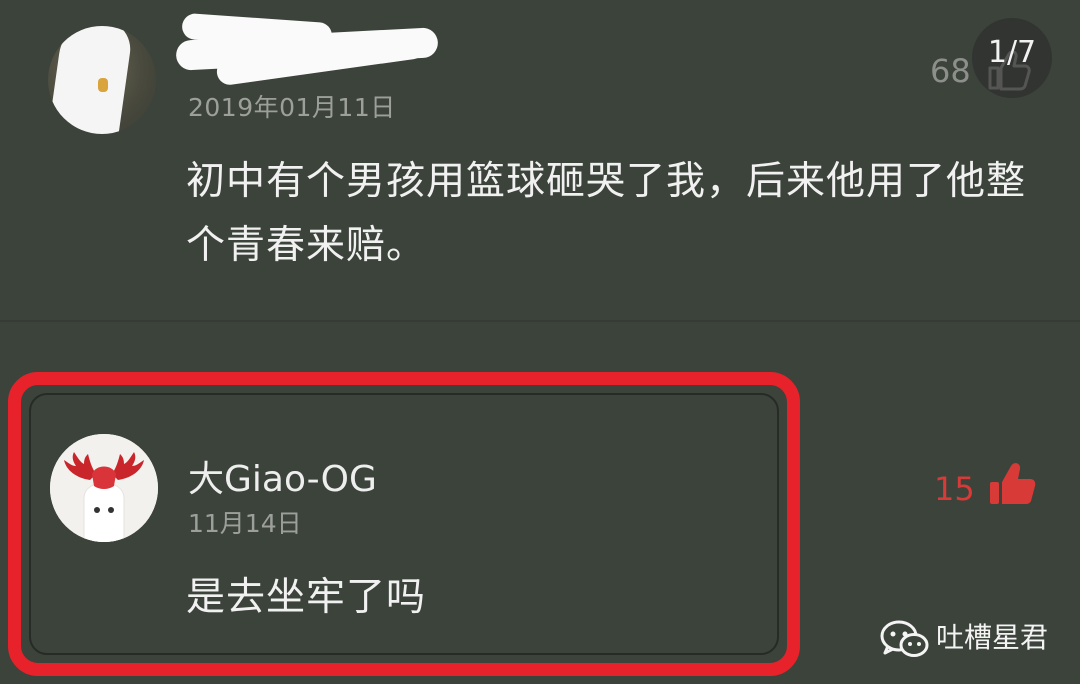 The height and width of the screenshot is (684, 1080). Describe the element at coordinates (954, 489) in the screenshot. I see `reply-like-count: 15` at that location.